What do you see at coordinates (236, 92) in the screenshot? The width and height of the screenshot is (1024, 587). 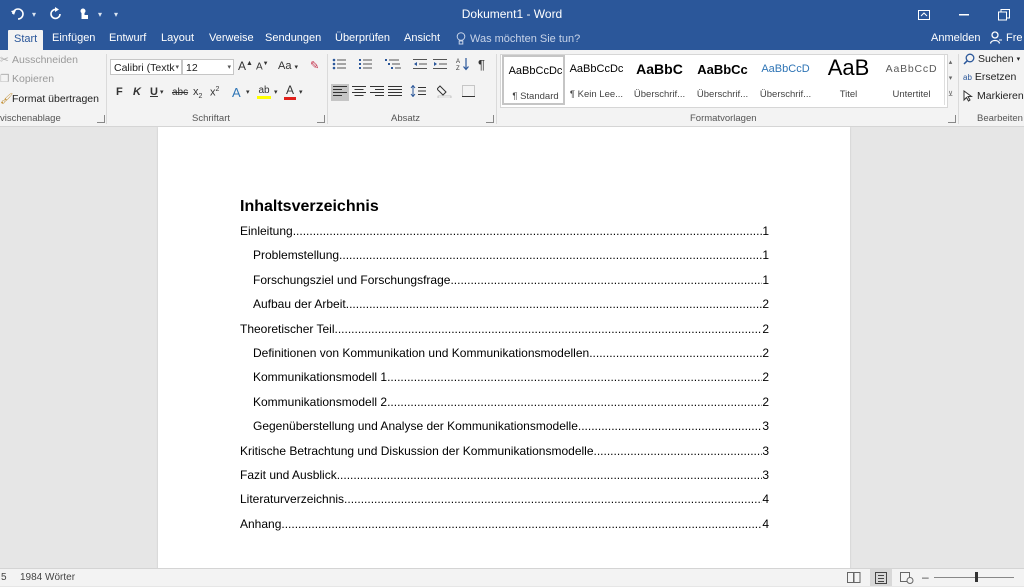 I see `text-effects-icon: A` at bounding box center [236, 92].